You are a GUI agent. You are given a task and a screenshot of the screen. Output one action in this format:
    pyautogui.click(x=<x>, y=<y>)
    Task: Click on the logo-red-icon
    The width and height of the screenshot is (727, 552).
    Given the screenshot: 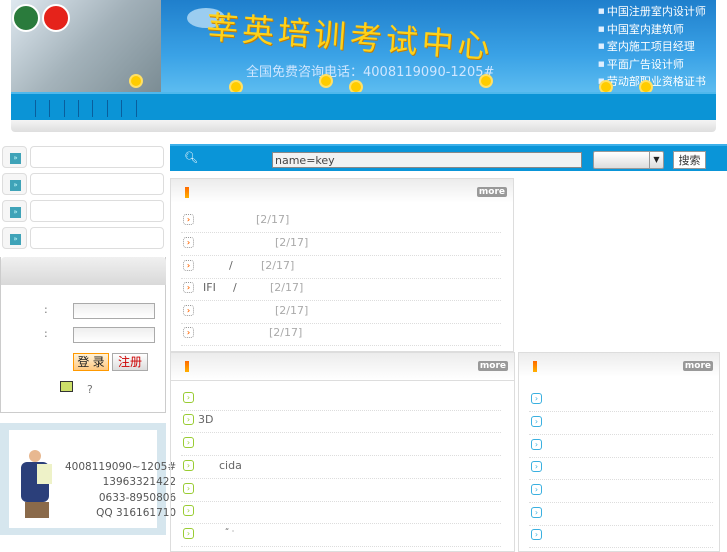 What is the action you would take?
    pyautogui.click(x=56, y=18)
    